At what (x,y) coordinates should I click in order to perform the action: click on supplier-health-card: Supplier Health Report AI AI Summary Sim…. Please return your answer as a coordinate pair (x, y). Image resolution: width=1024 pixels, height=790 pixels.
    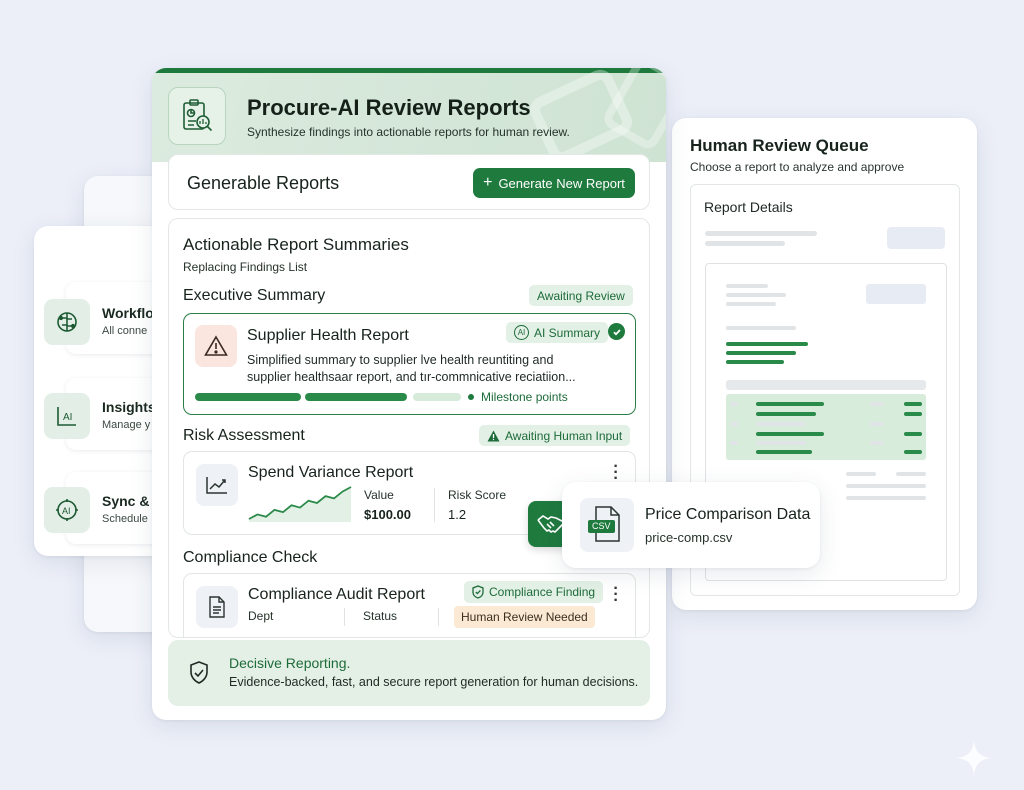
    Looking at the image, I should click on (409, 364).